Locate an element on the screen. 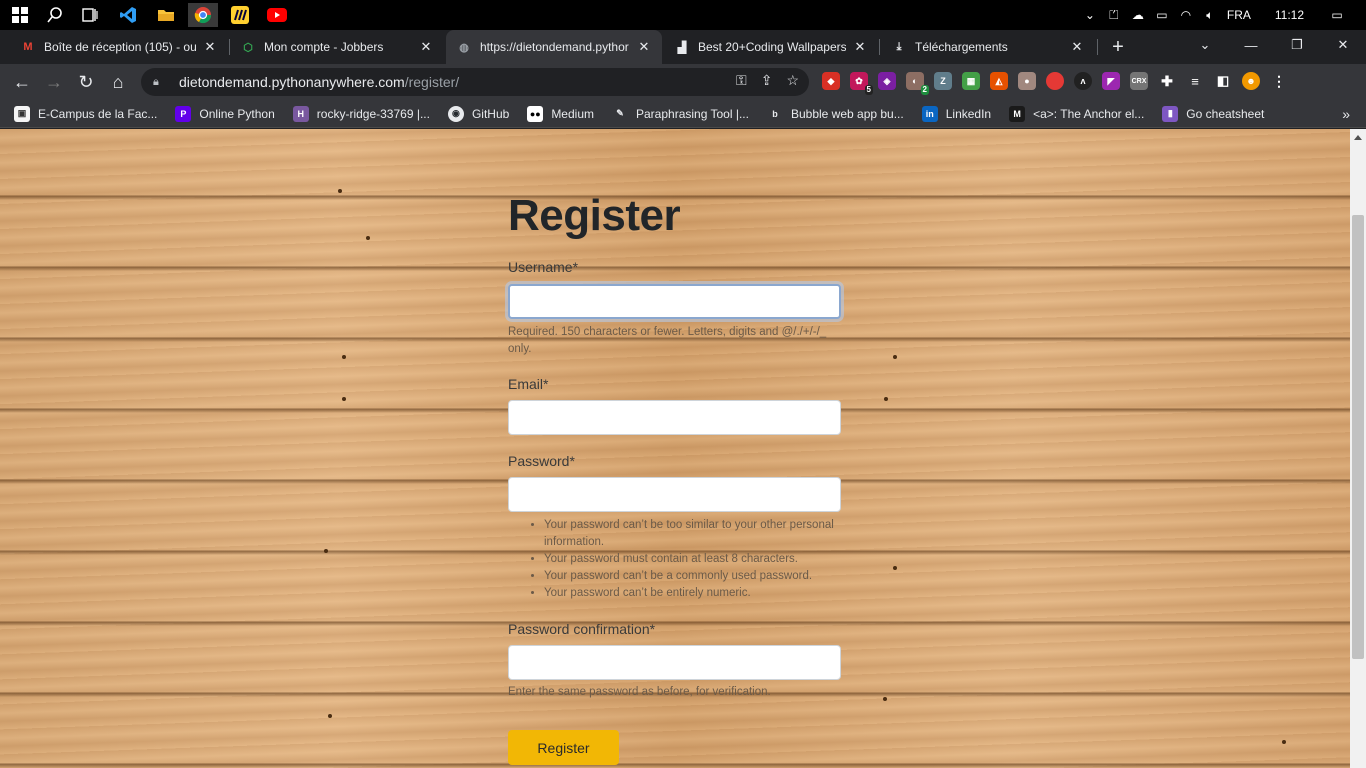  tab-dietondemand: ◍ https://dietondemand.pythor ✕ is located at coordinates (554, 47).